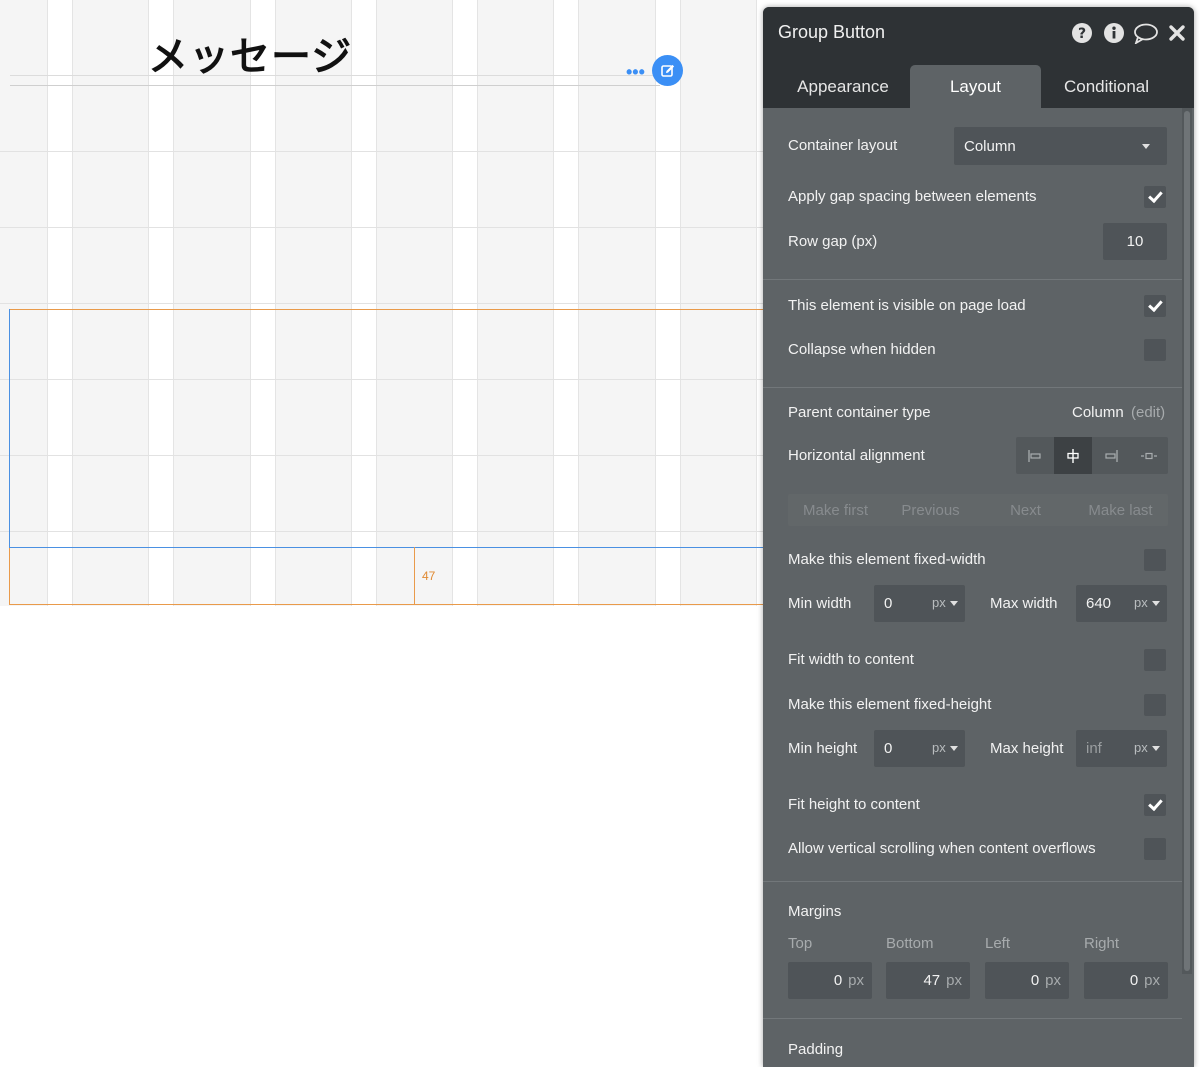 This screenshot has height=1067, width=1200. Describe the element at coordinates (890, 704) in the screenshot. I see `fixed-height-label: Make this element fixed-height` at that location.